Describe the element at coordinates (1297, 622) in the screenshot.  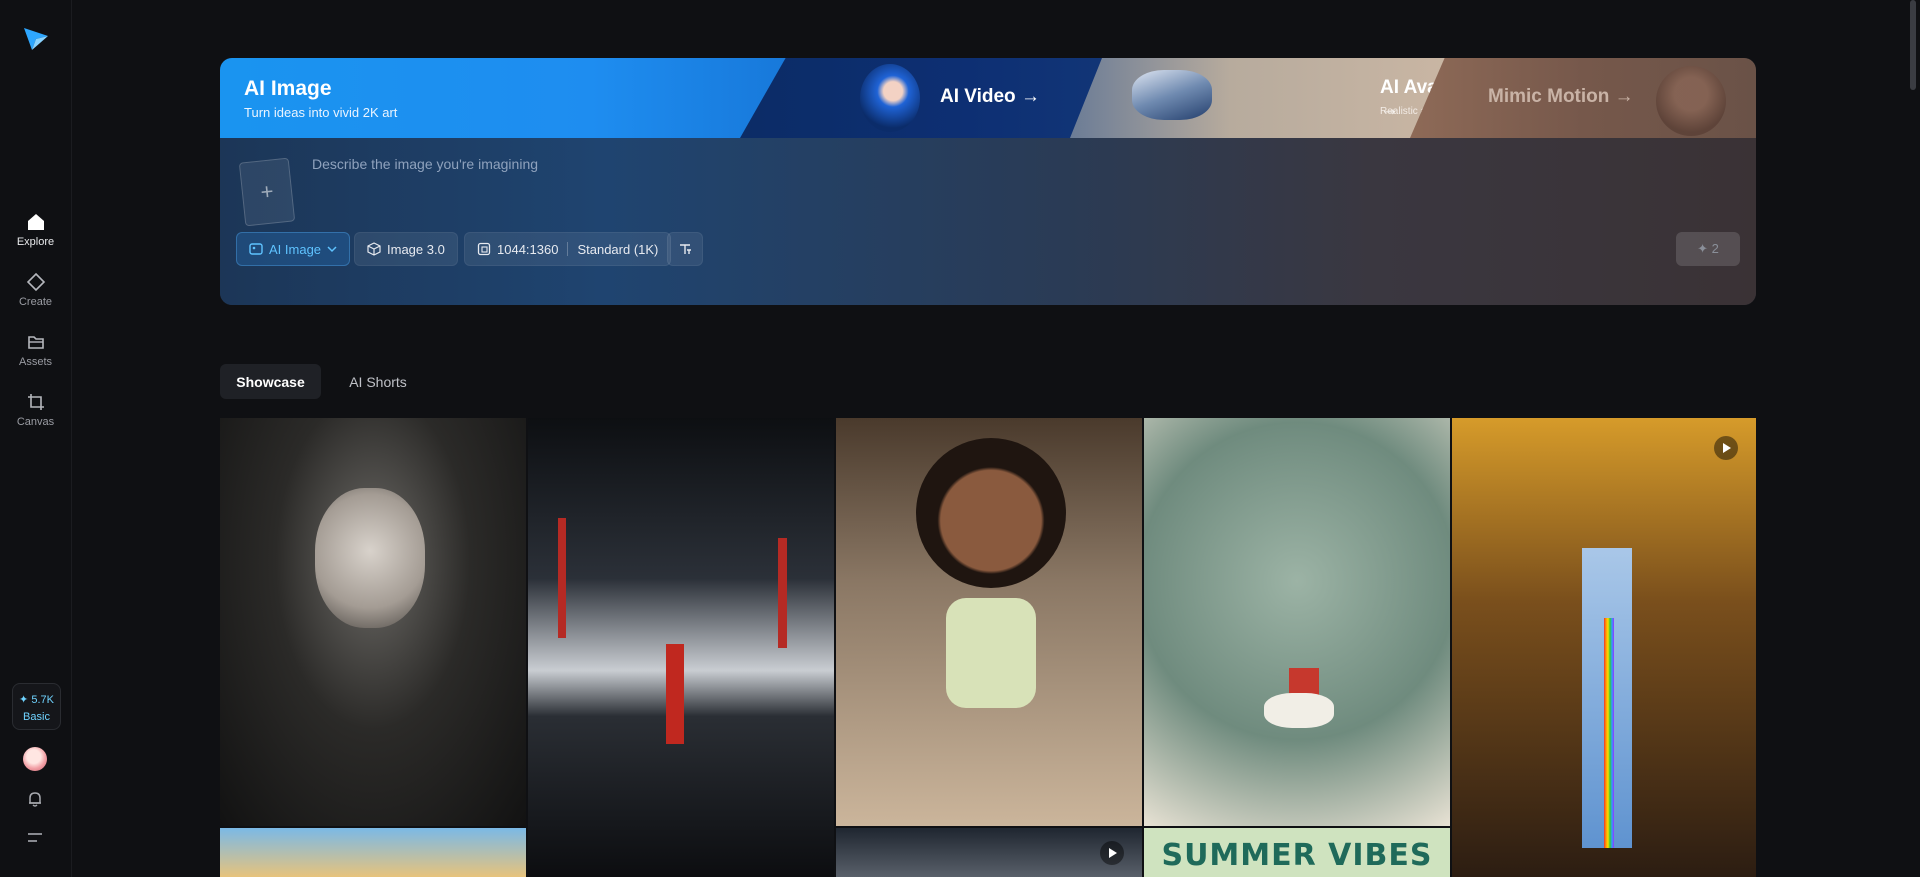
I see `gallery-tile-ink-painting` at that location.